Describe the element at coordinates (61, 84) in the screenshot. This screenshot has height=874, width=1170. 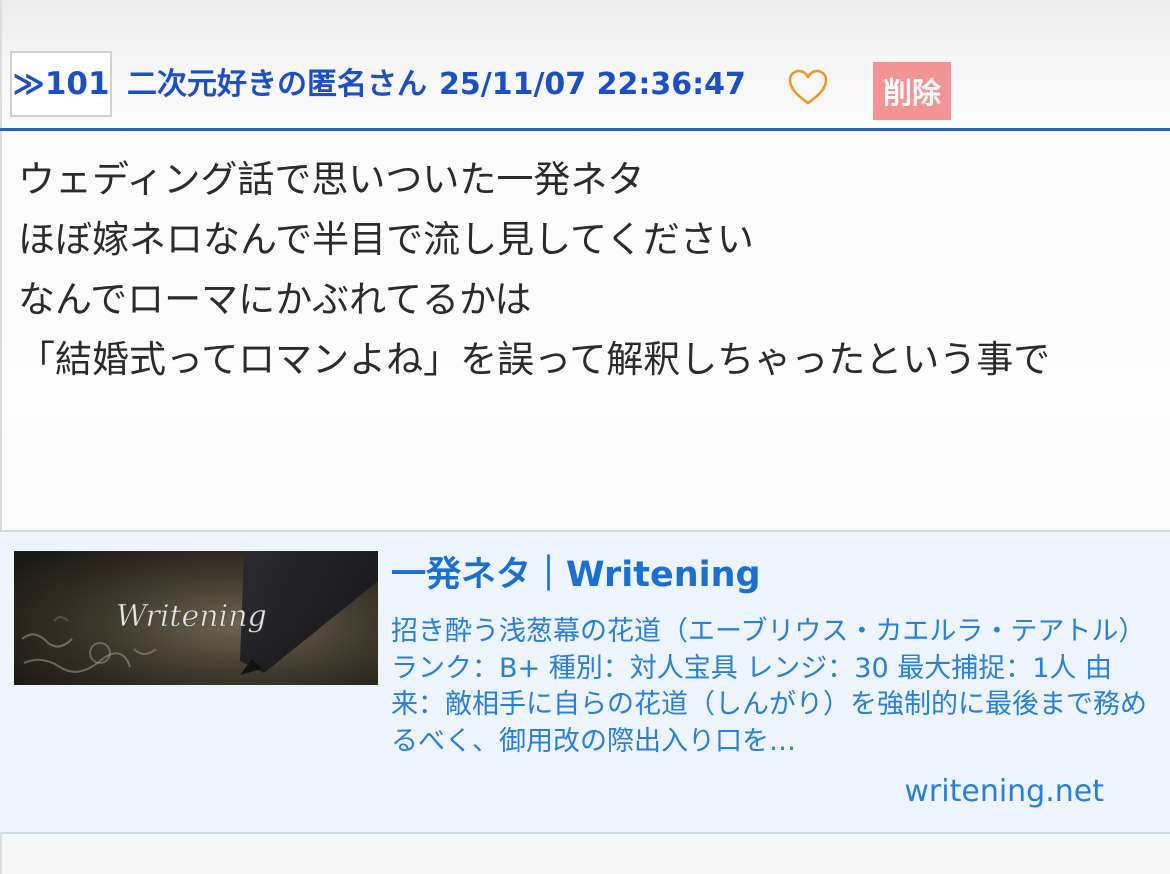
I see `reply-anchor-button: ≫101` at that location.